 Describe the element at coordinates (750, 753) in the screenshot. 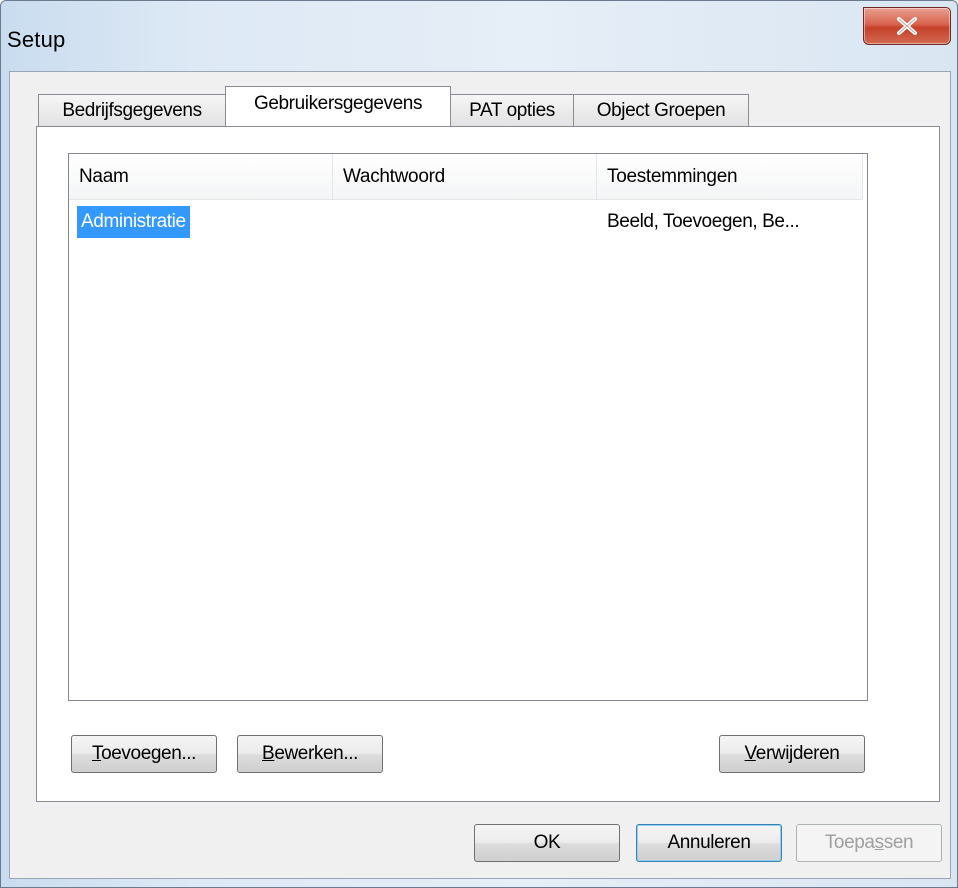

I see `delete-button-mnemonic: V` at that location.